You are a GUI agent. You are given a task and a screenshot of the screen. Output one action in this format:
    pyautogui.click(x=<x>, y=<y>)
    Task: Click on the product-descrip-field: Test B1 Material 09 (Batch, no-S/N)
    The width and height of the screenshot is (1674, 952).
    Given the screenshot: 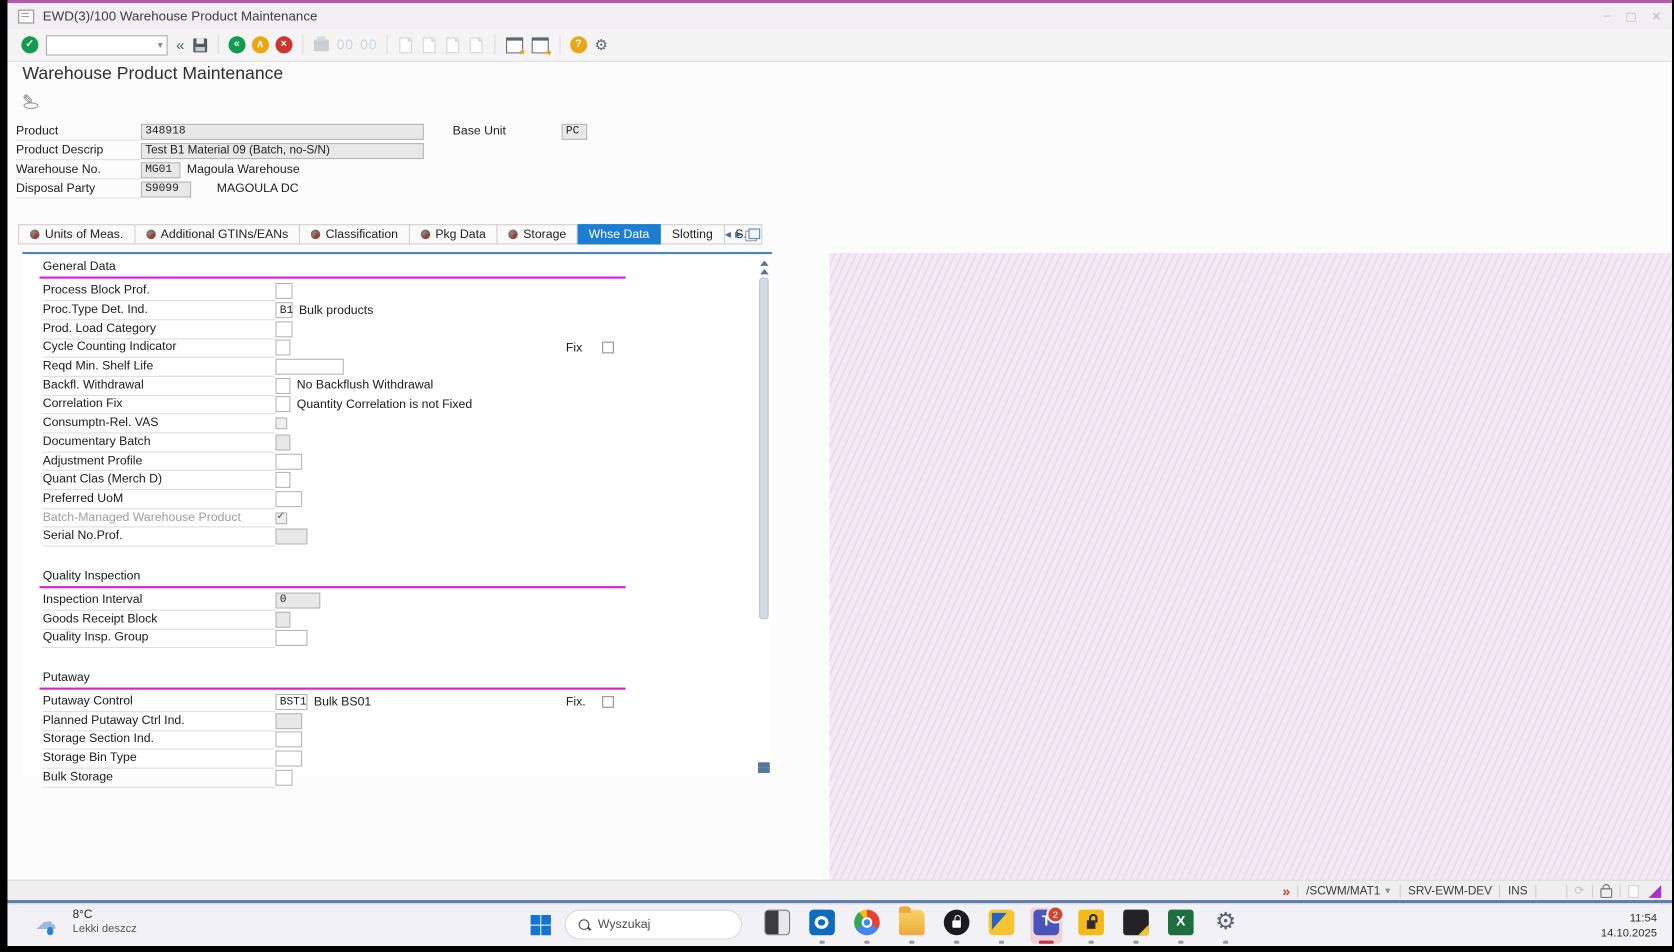 What is the action you would take?
    pyautogui.click(x=282, y=150)
    